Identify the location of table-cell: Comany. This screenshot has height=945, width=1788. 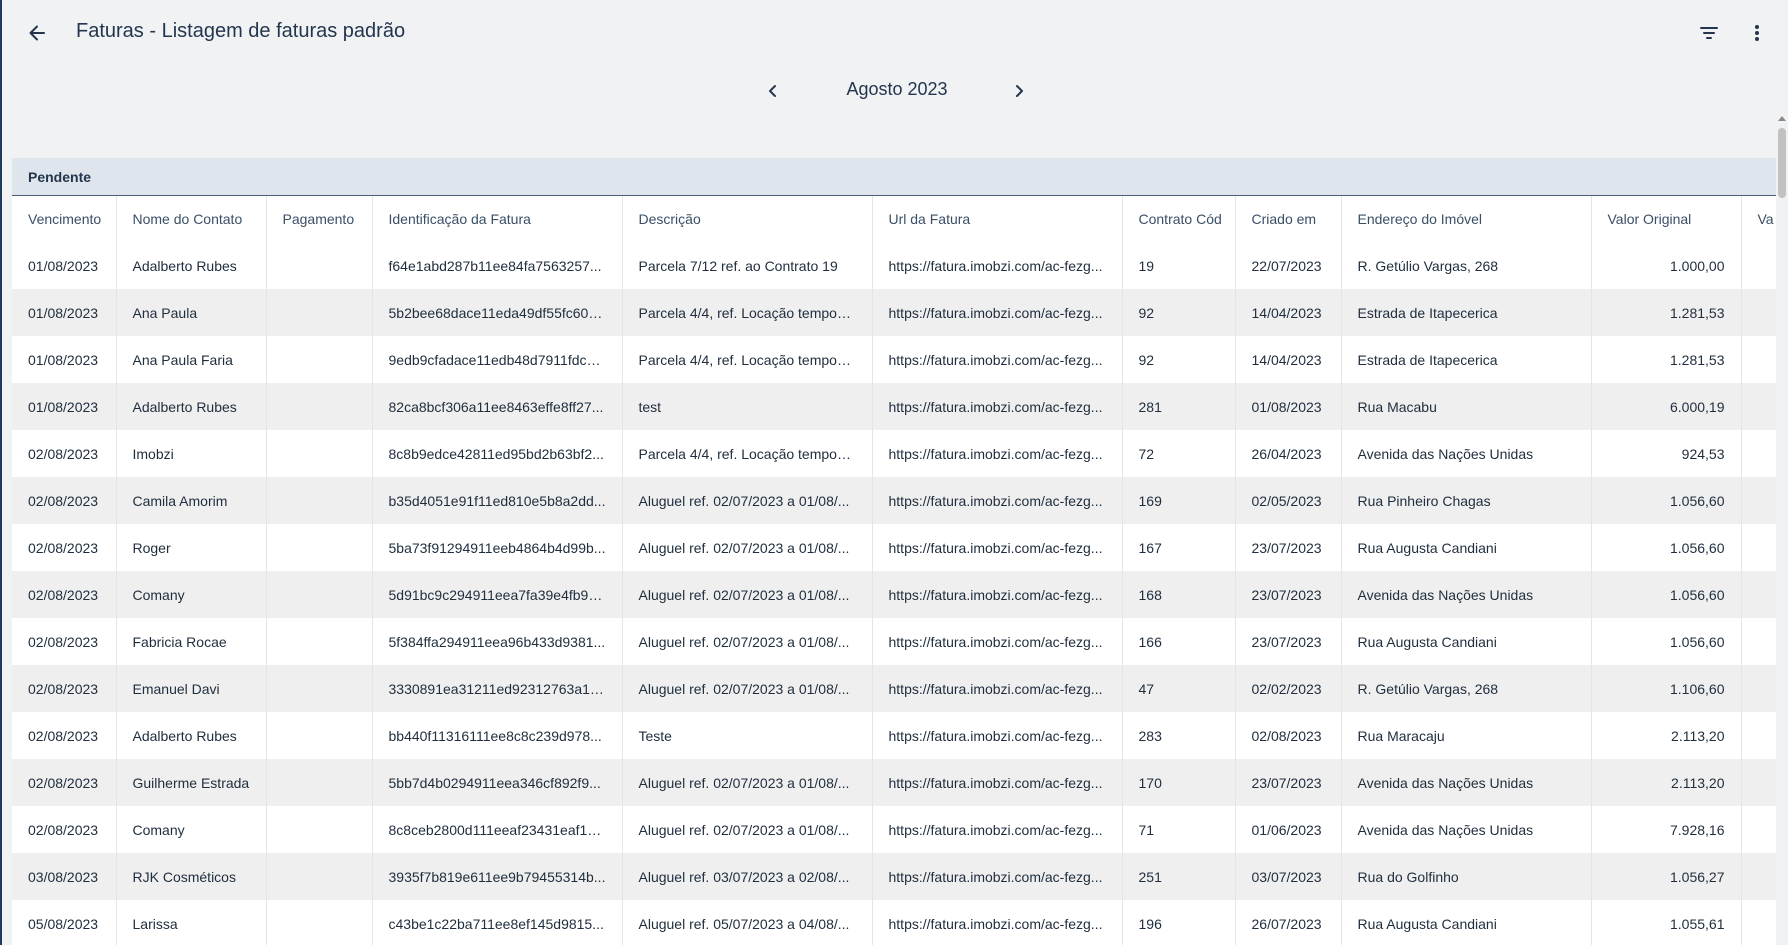
(191, 594).